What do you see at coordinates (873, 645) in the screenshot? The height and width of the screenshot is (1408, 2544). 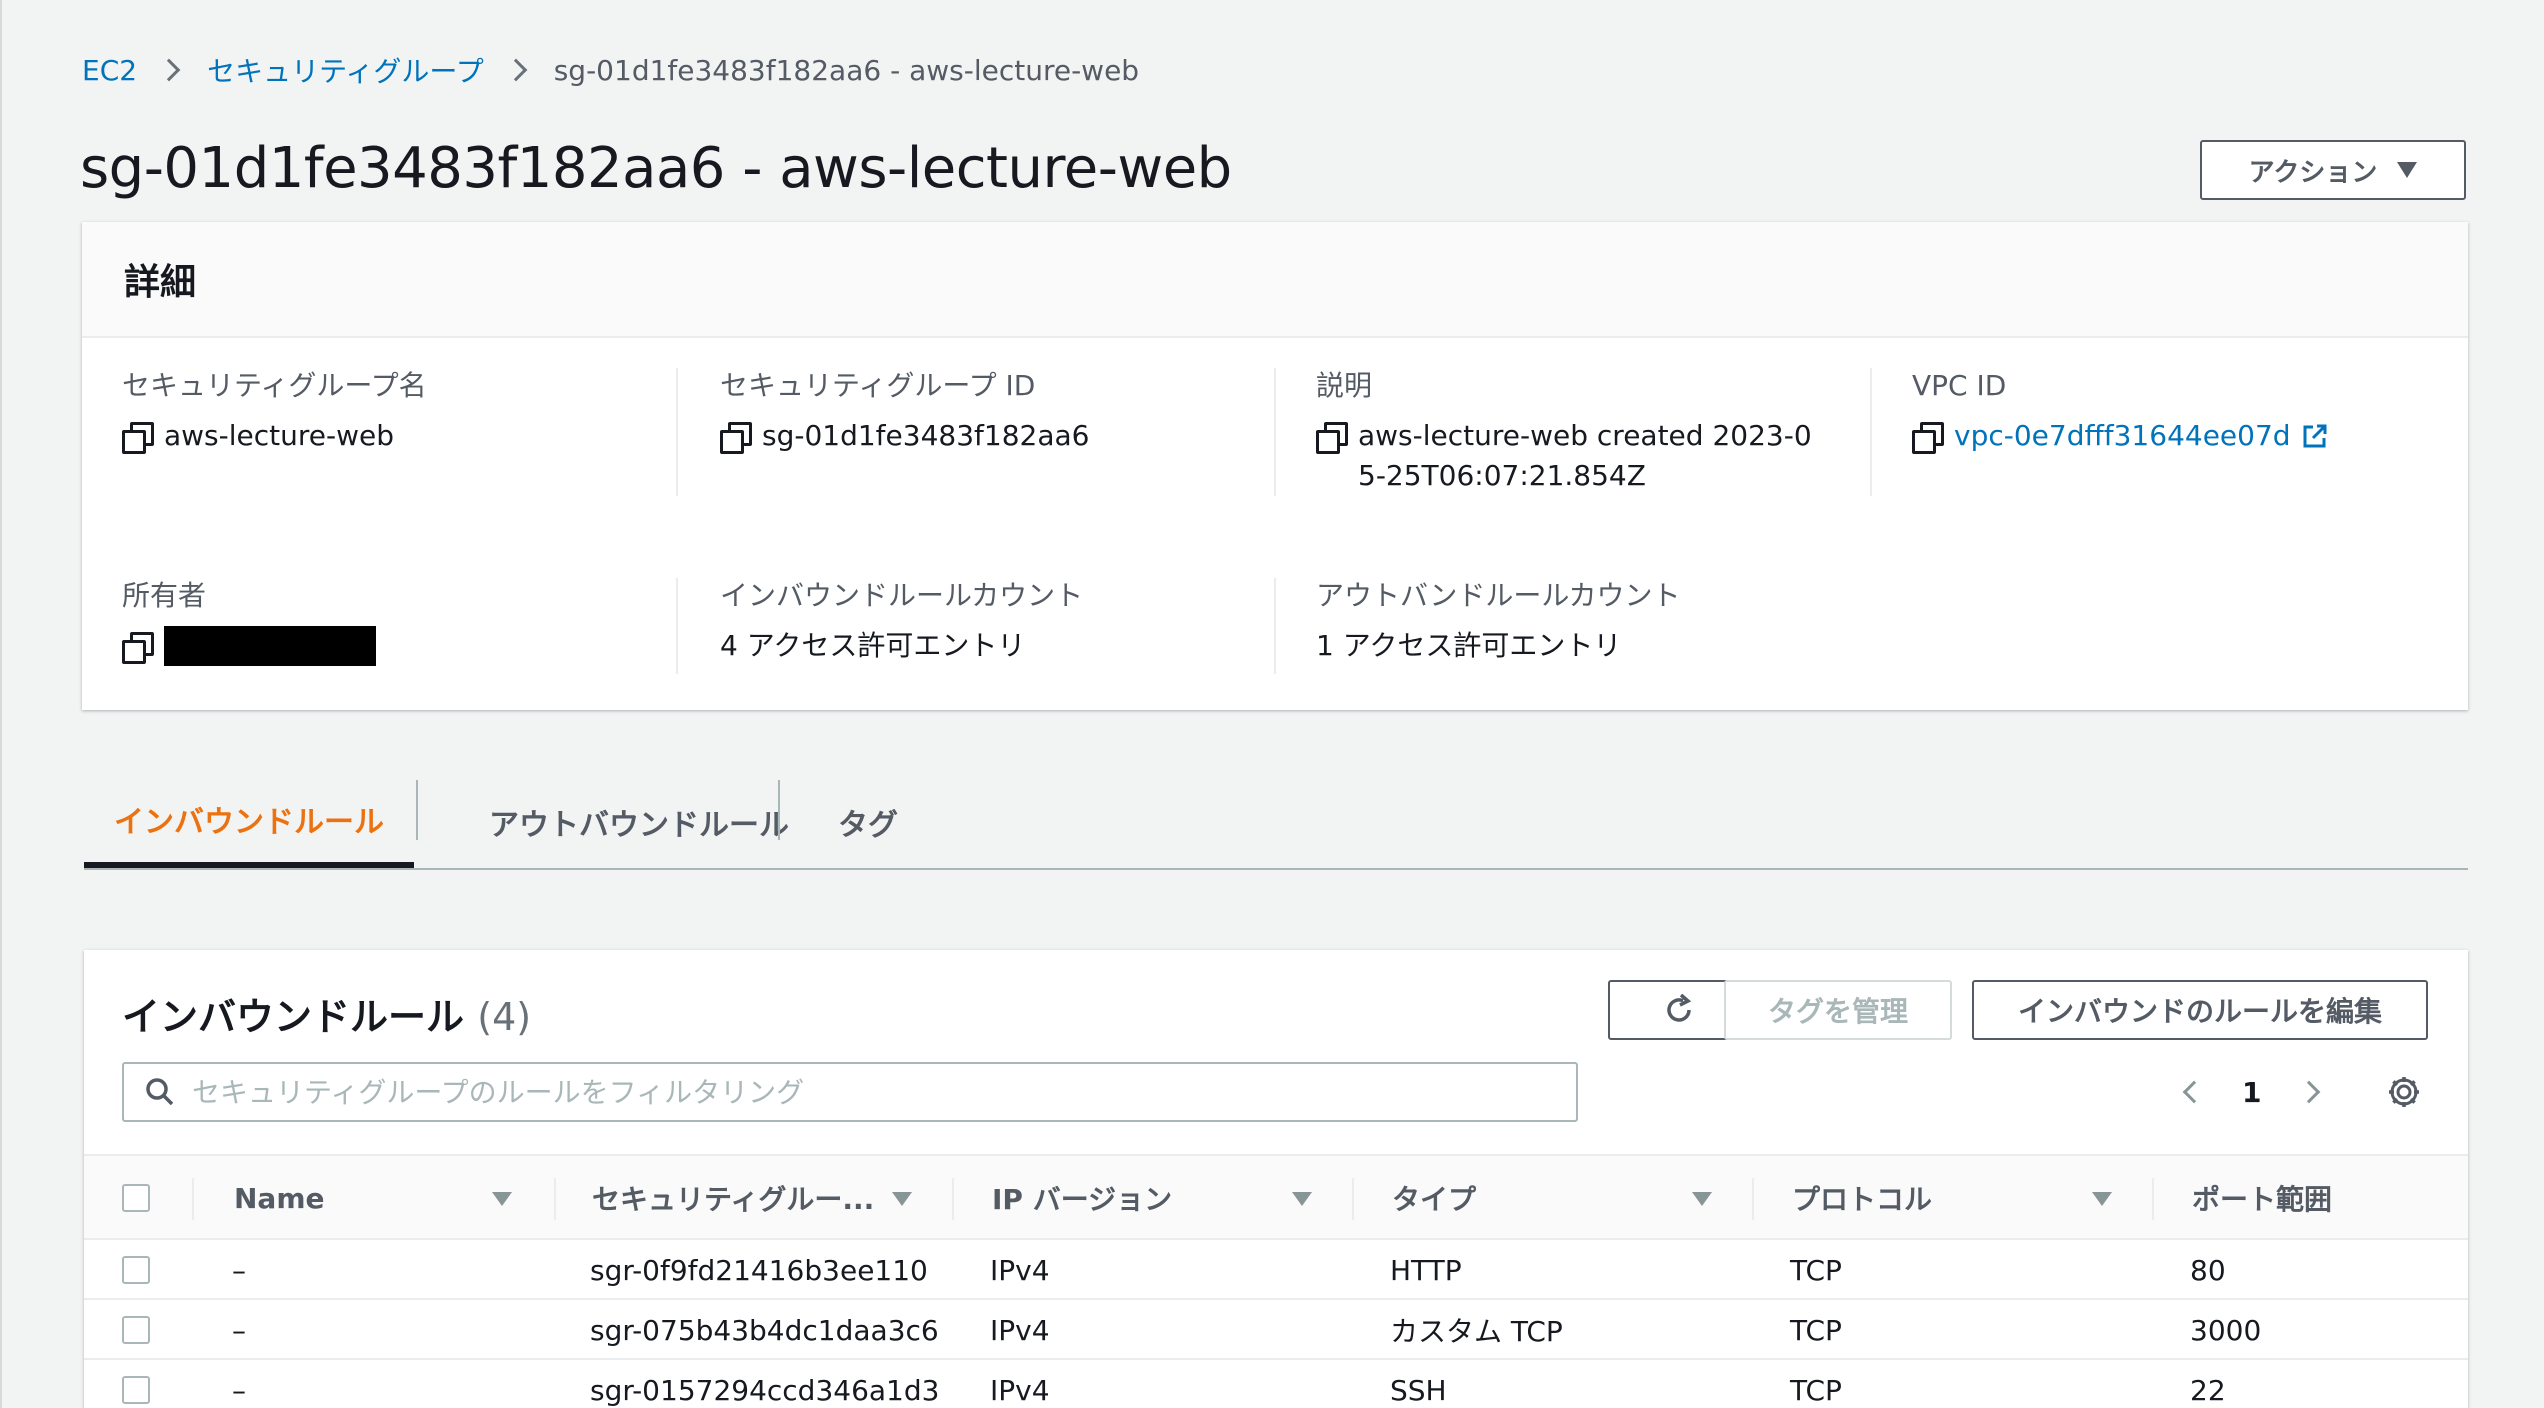 I see `inbound-count-value: 4 アクセス許可エントリ` at bounding box center [873, 645].